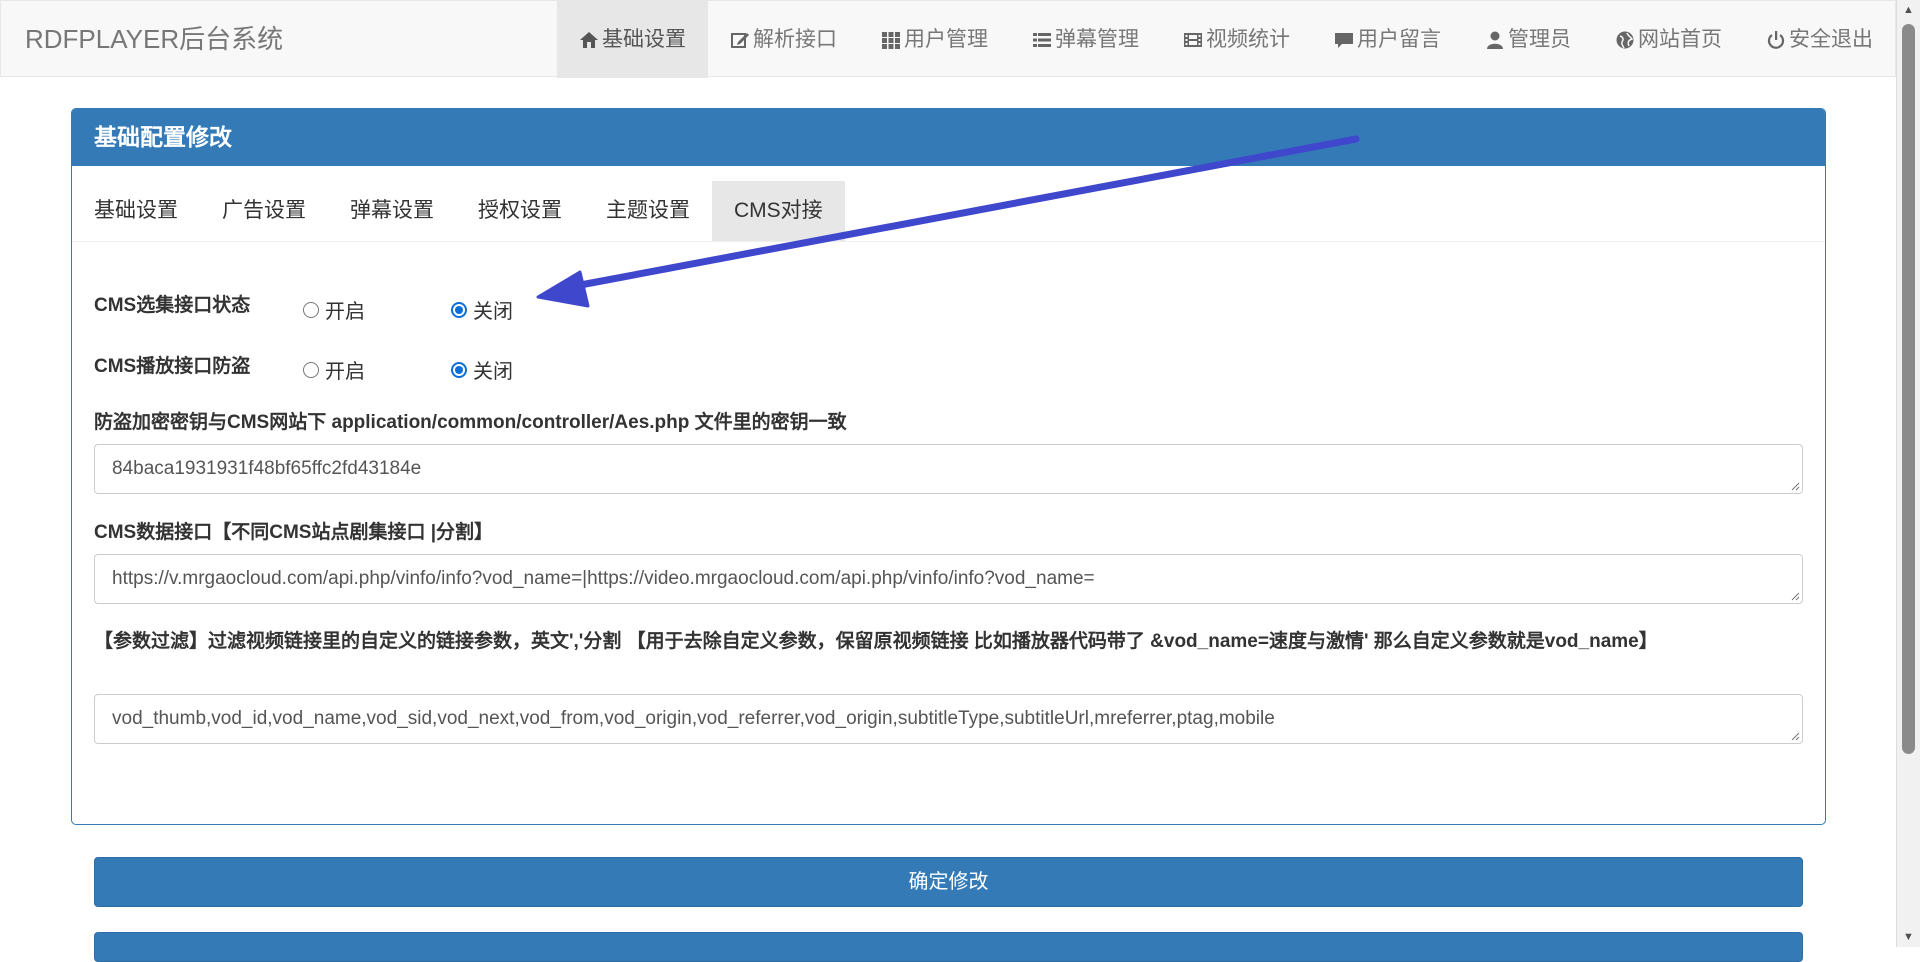 This screenshot has width=1920, height=962. I want to click on nav-basic-settings: 基础设置, so click(632, 39).